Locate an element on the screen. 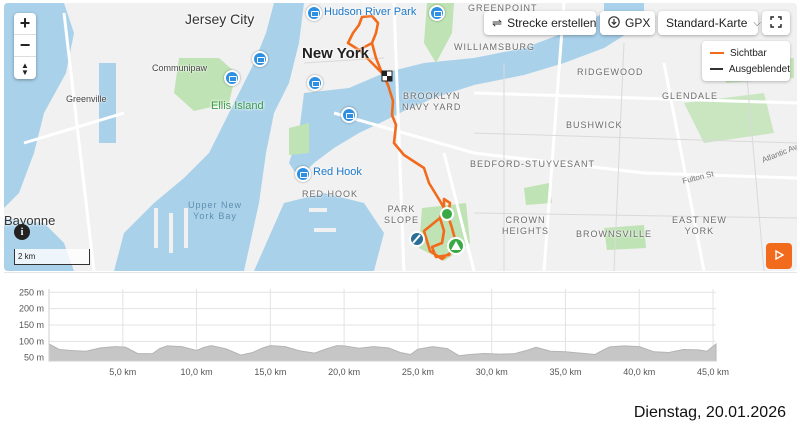 This screenshot has height=435, width=800. elevation-area is located at coordinates (382, 352).